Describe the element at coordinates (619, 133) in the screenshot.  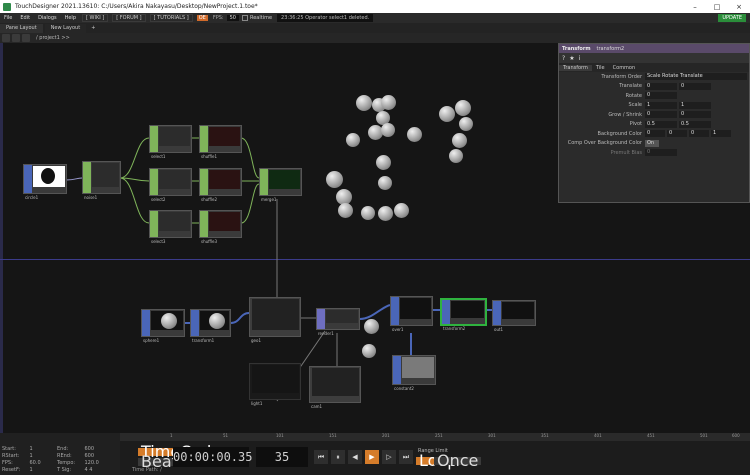
I see `param-label: Background Color` at that location.